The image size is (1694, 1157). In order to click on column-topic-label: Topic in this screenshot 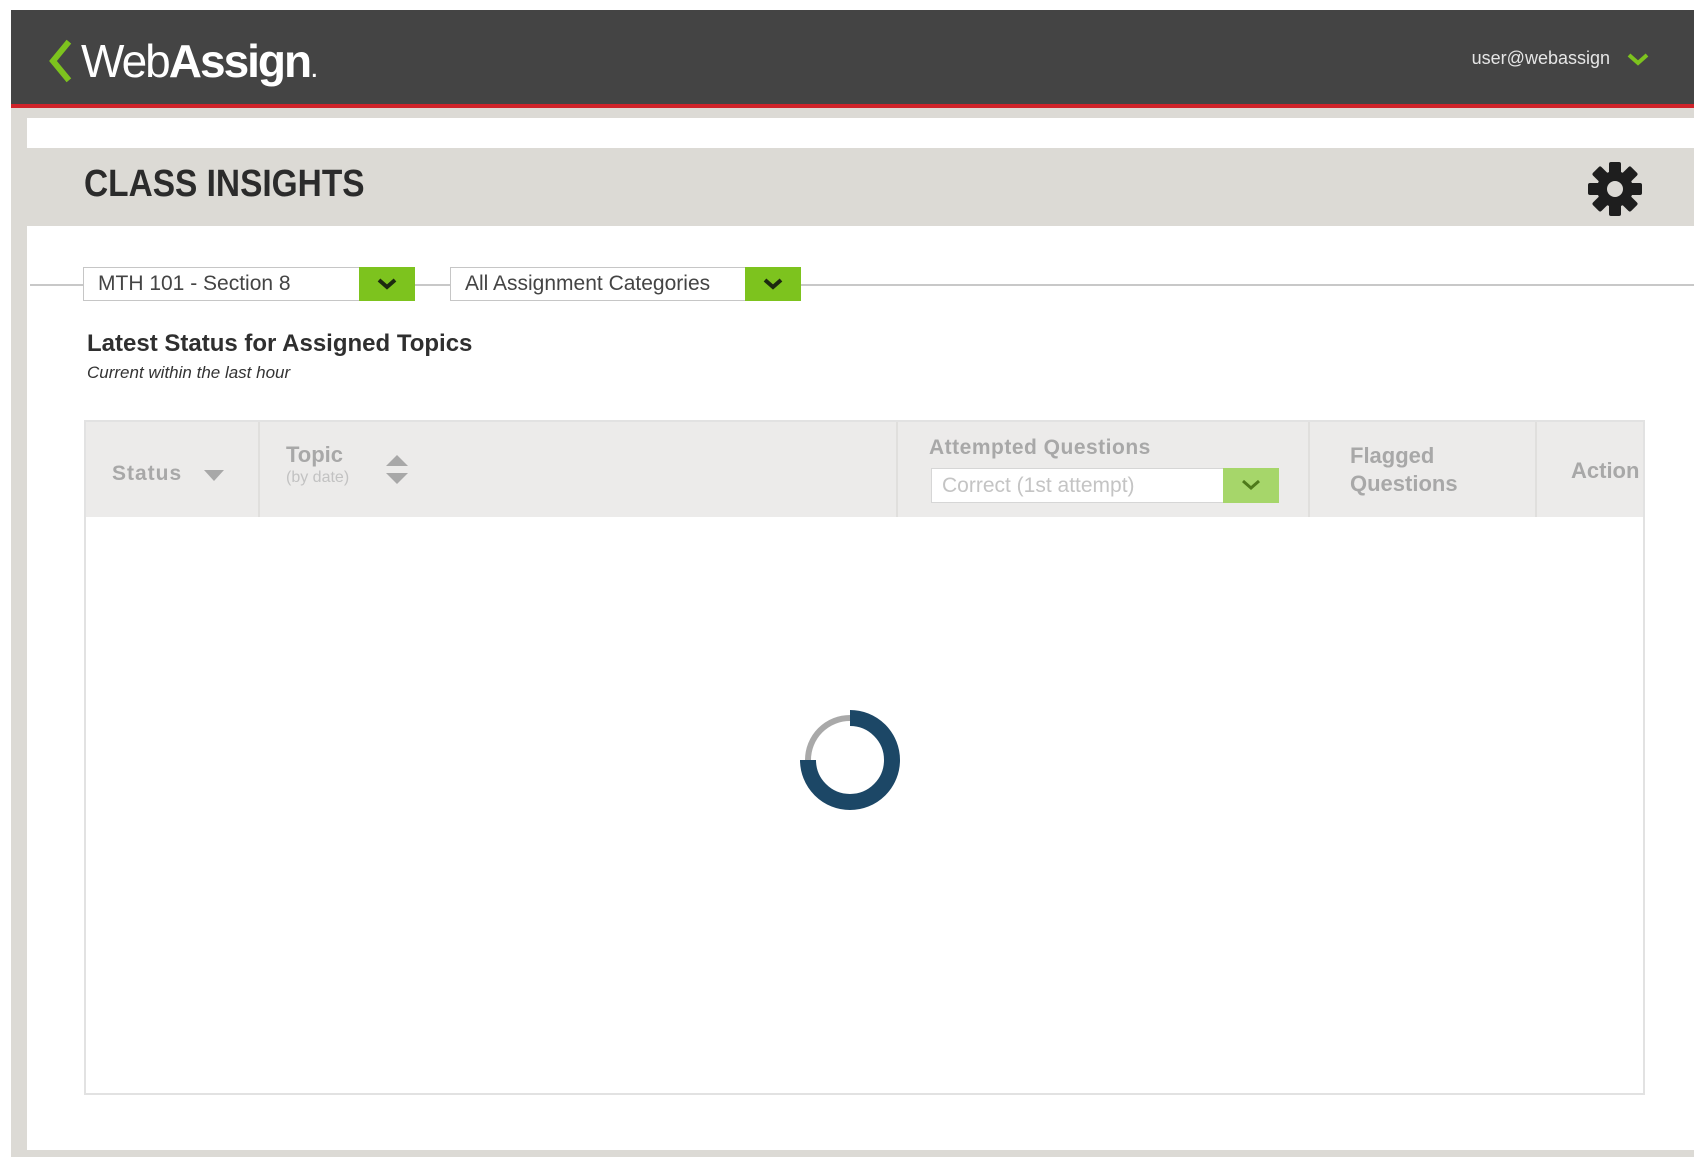, I will do `click(315, 454)`.